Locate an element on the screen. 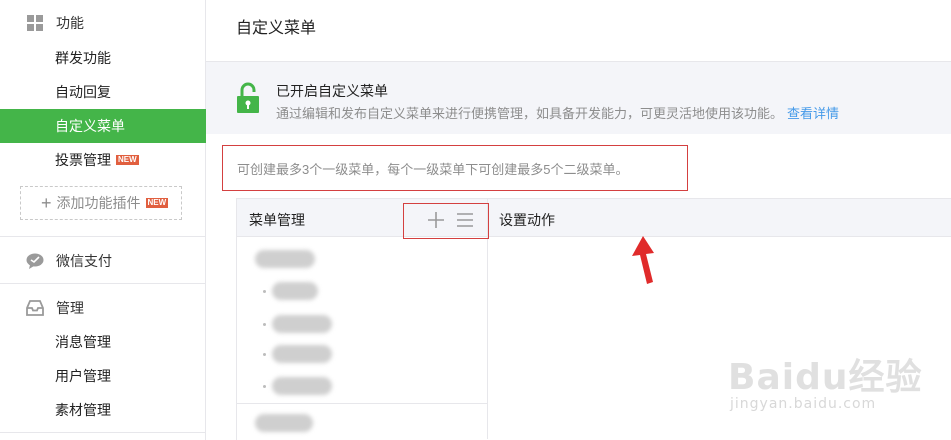 The image size is (951, 440). notice-title: 已开启自定义菜单 is located at coordinates (332, 91).